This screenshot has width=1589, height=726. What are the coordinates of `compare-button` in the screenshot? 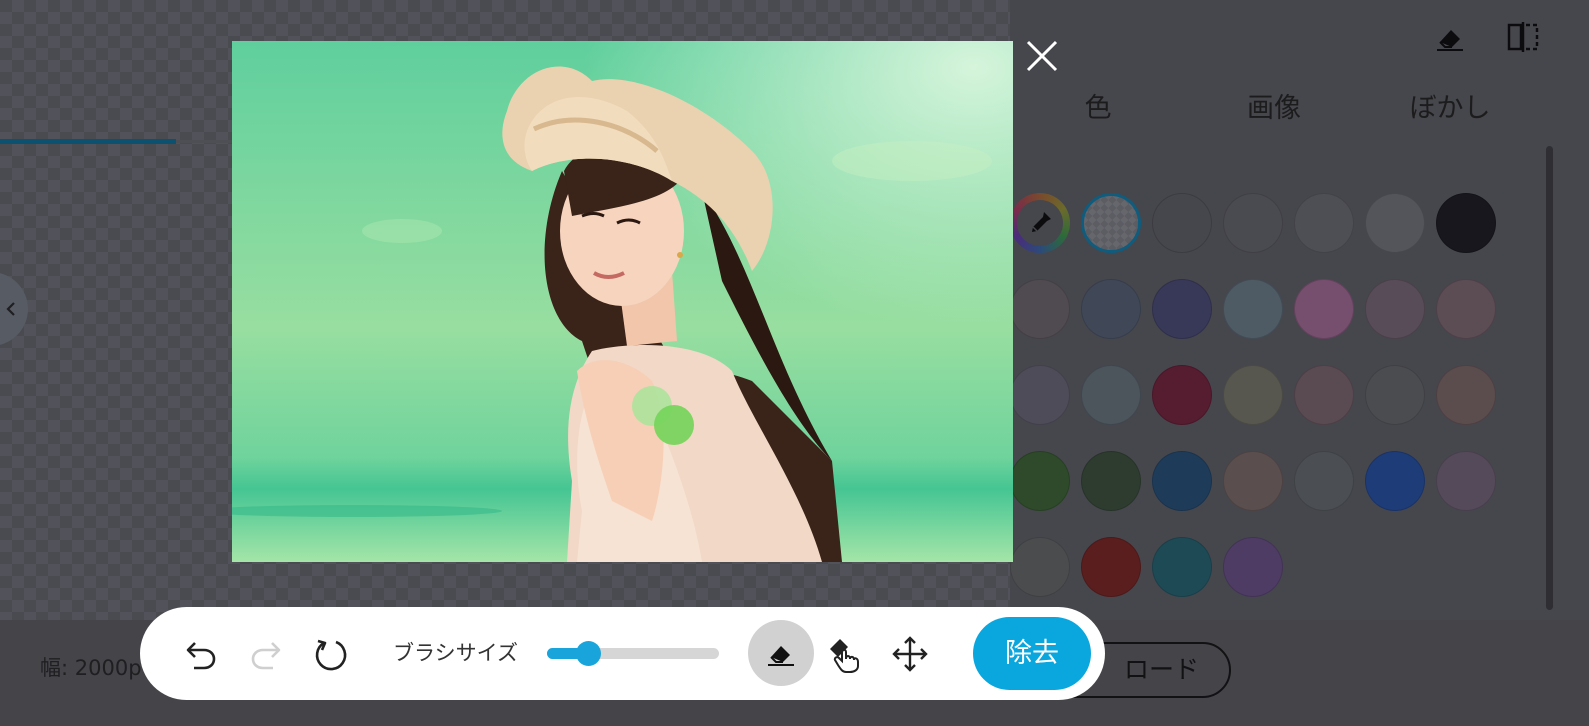 It's located at (1523, 37).